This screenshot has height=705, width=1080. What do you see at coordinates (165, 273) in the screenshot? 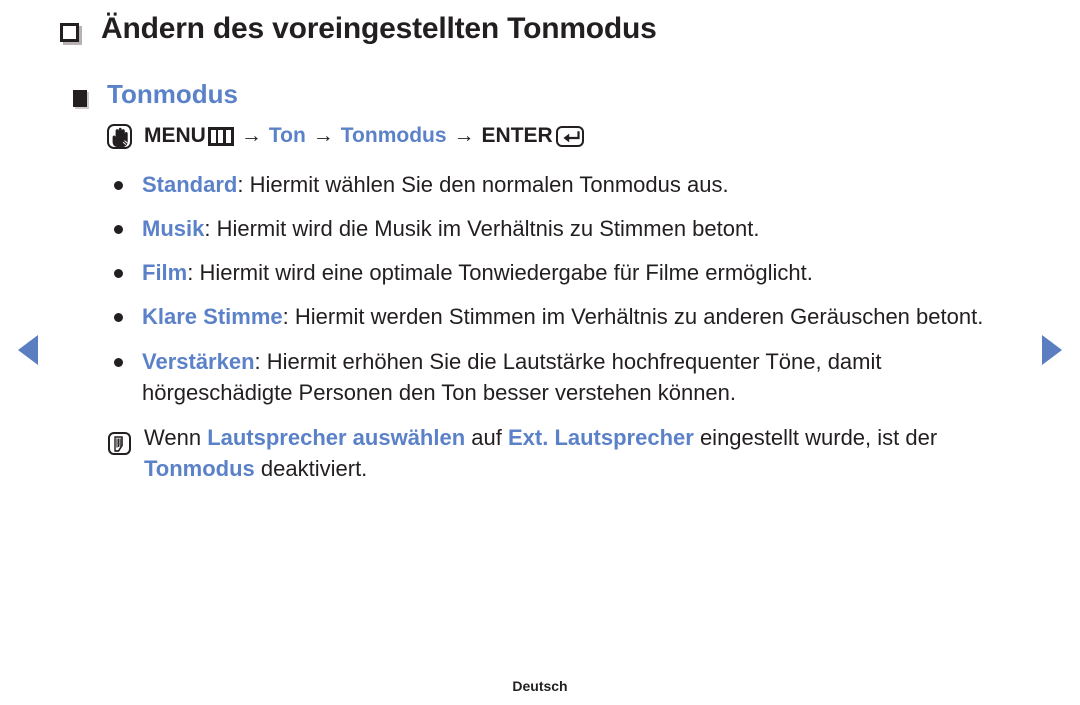
I see `option-term: Film` at bounding box center [165, 273].